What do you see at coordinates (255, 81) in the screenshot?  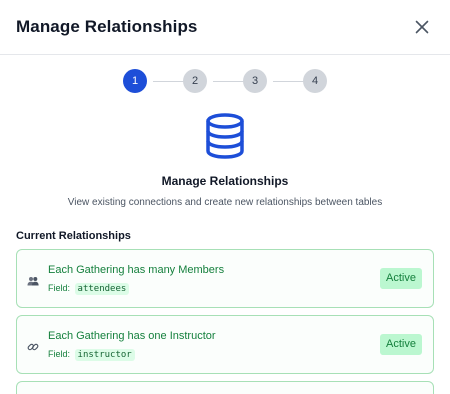 I see `step-3: 3` at bounding box center [255, 81].